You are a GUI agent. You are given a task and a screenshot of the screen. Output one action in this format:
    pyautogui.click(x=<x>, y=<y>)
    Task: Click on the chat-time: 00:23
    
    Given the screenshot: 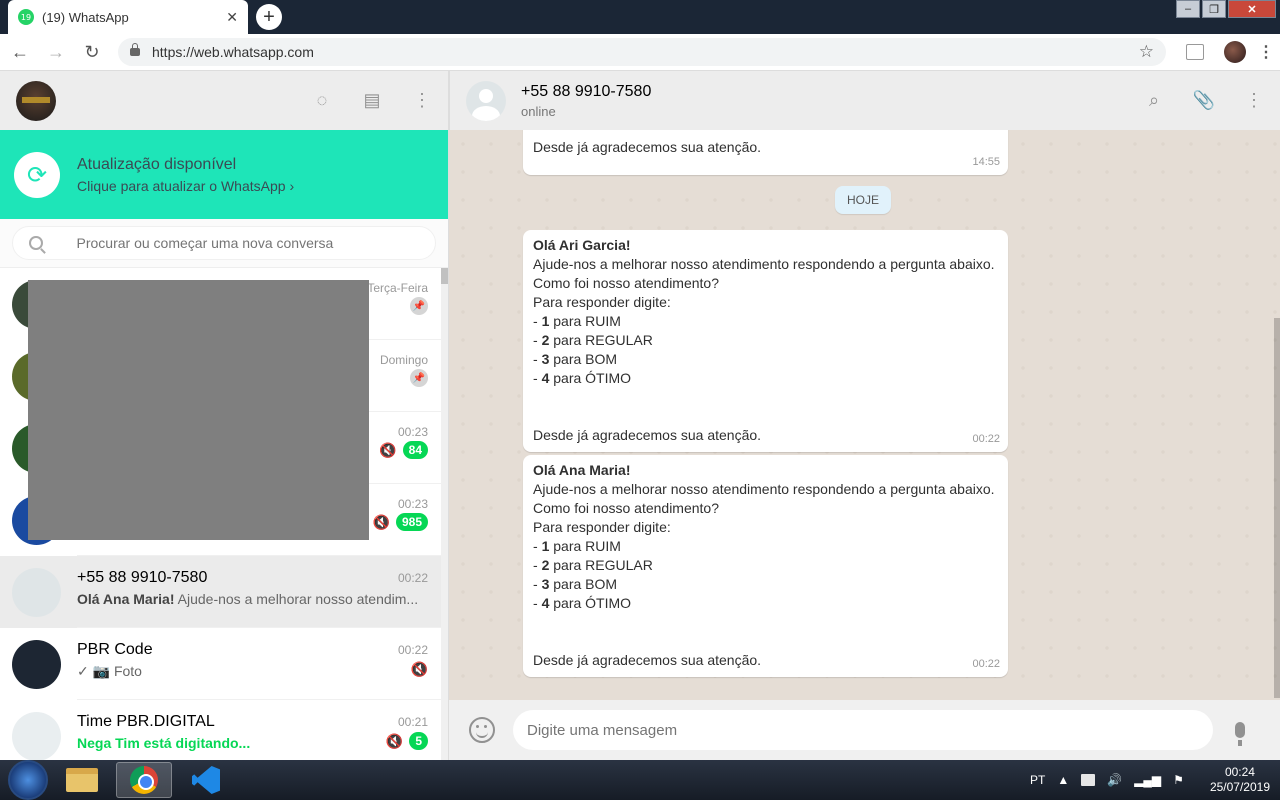 What is the action you would take?
    pyautogui.click(x=412, y=432)
    